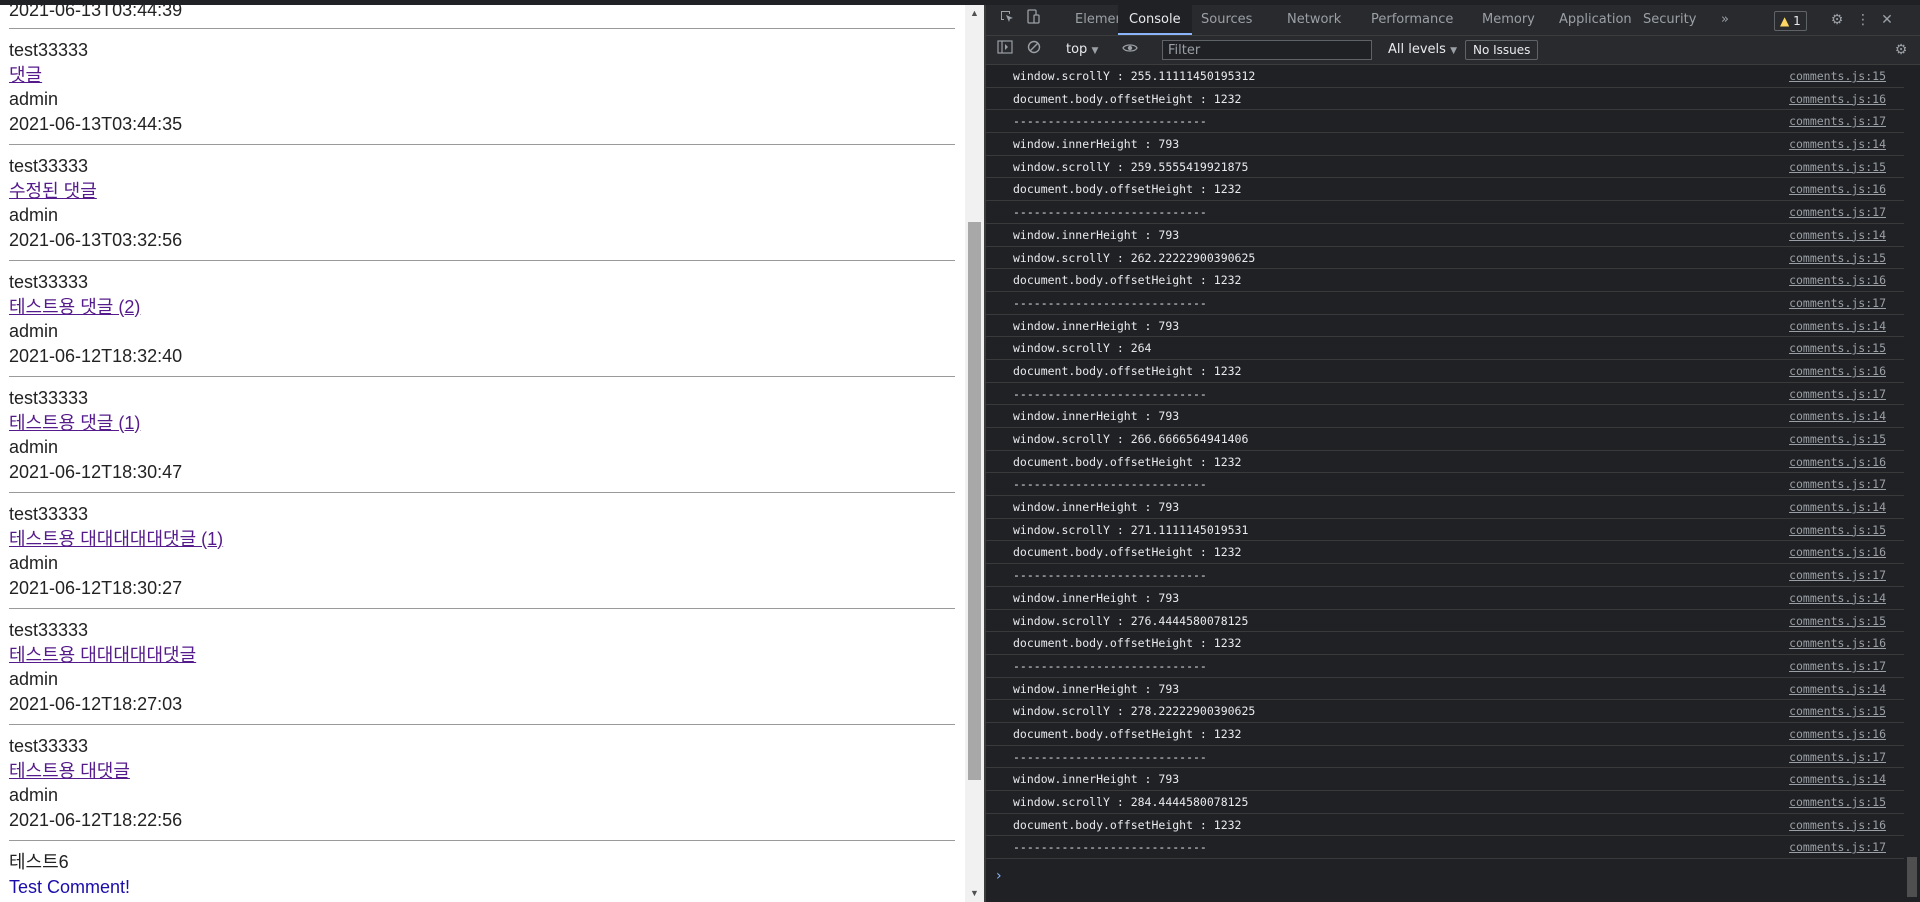  What do you see at coordinates (482, 887) in the screenshot?
I see `comment-link: Test Comment!` at bounding box center [482, 887].